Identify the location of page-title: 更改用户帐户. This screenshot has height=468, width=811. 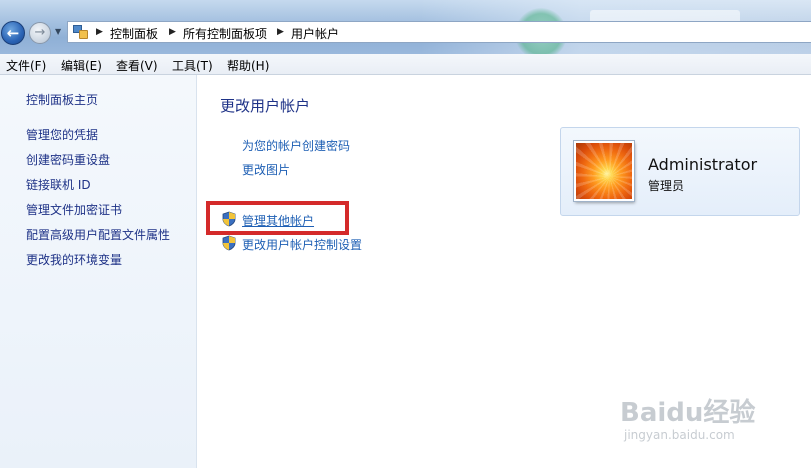
(265, 106).